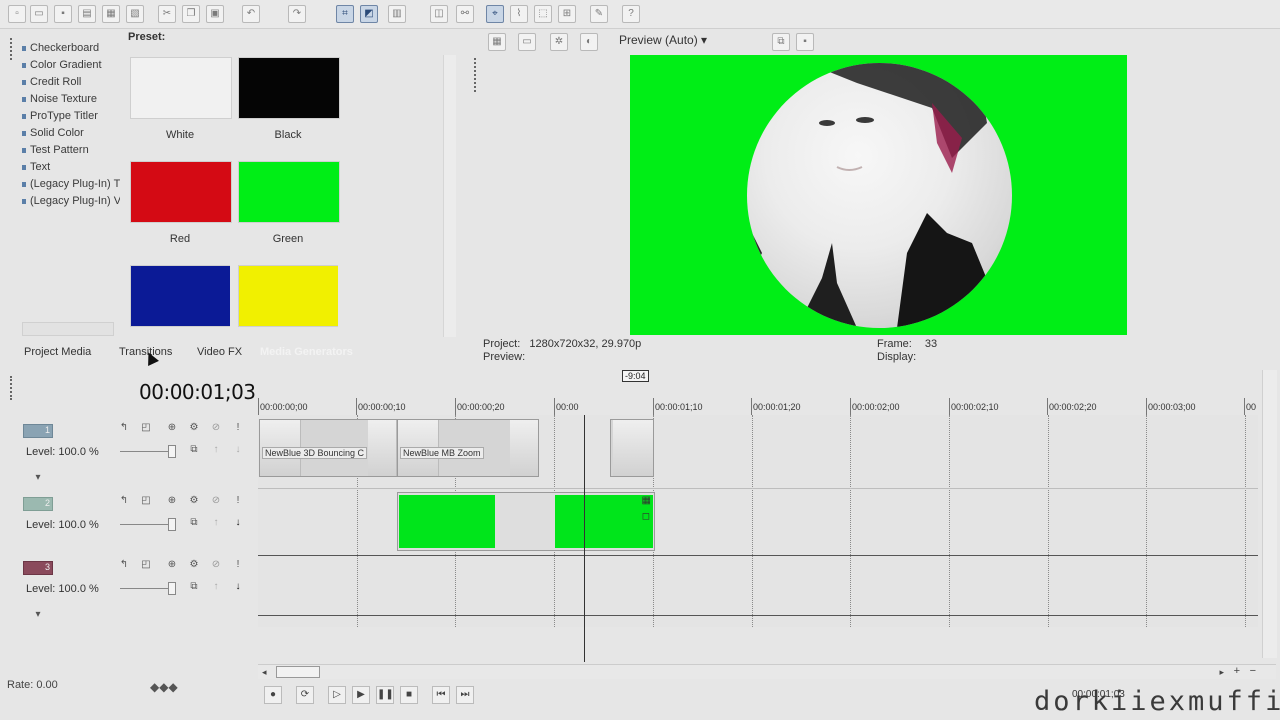 The height and width of the screenshot is (720, 1280). Describe the element at coordinates (663, 40) in the screenshot. I see `preview-quality-dropdown: Preview (Auto) ▾` at that location.